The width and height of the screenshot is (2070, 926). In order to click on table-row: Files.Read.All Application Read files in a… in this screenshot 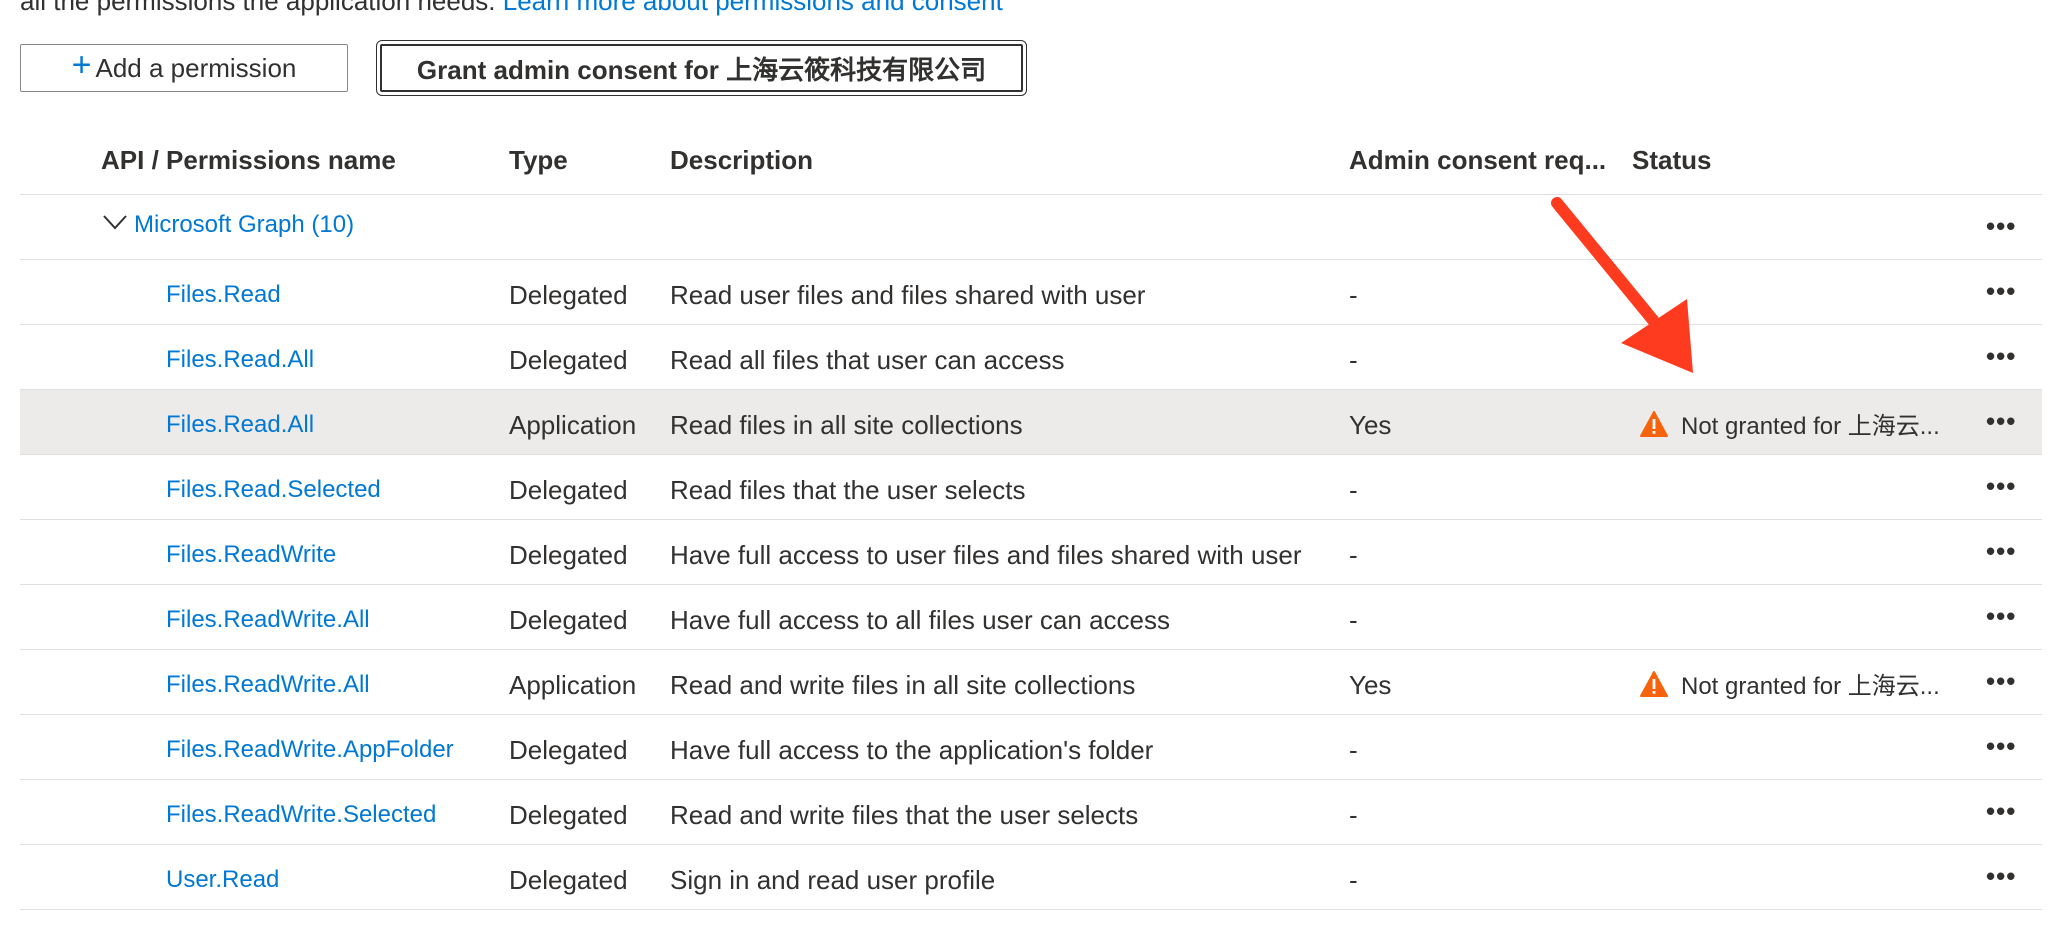, I will do `click(1031, 422)`.